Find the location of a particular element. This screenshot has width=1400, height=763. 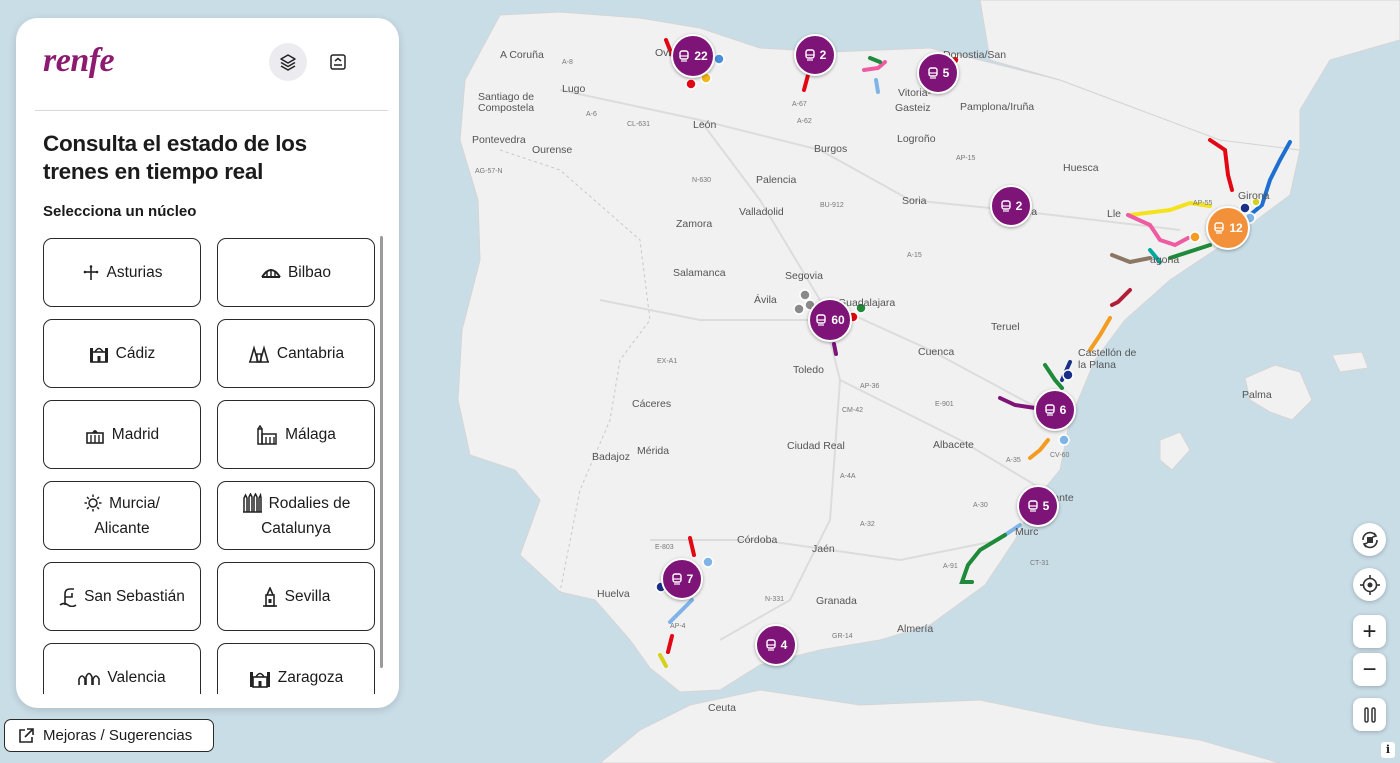

nucleo-button-cantabria: Cantabria is located at coordinates (296, 353).